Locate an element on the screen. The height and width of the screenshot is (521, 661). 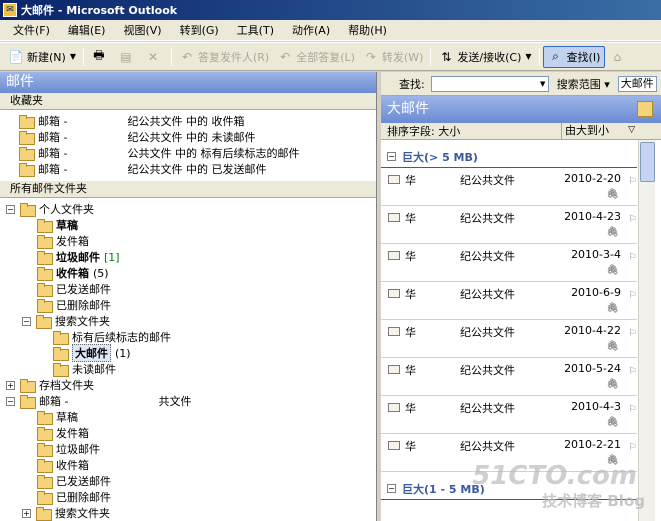
search-scope-button: 搜索范围 ▾ is located at coordinates (583, 84).